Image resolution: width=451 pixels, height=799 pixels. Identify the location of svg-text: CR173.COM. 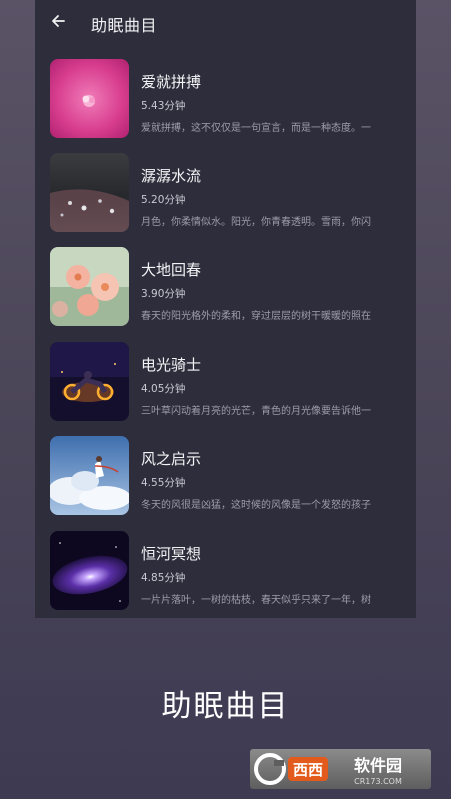
(378, 781).